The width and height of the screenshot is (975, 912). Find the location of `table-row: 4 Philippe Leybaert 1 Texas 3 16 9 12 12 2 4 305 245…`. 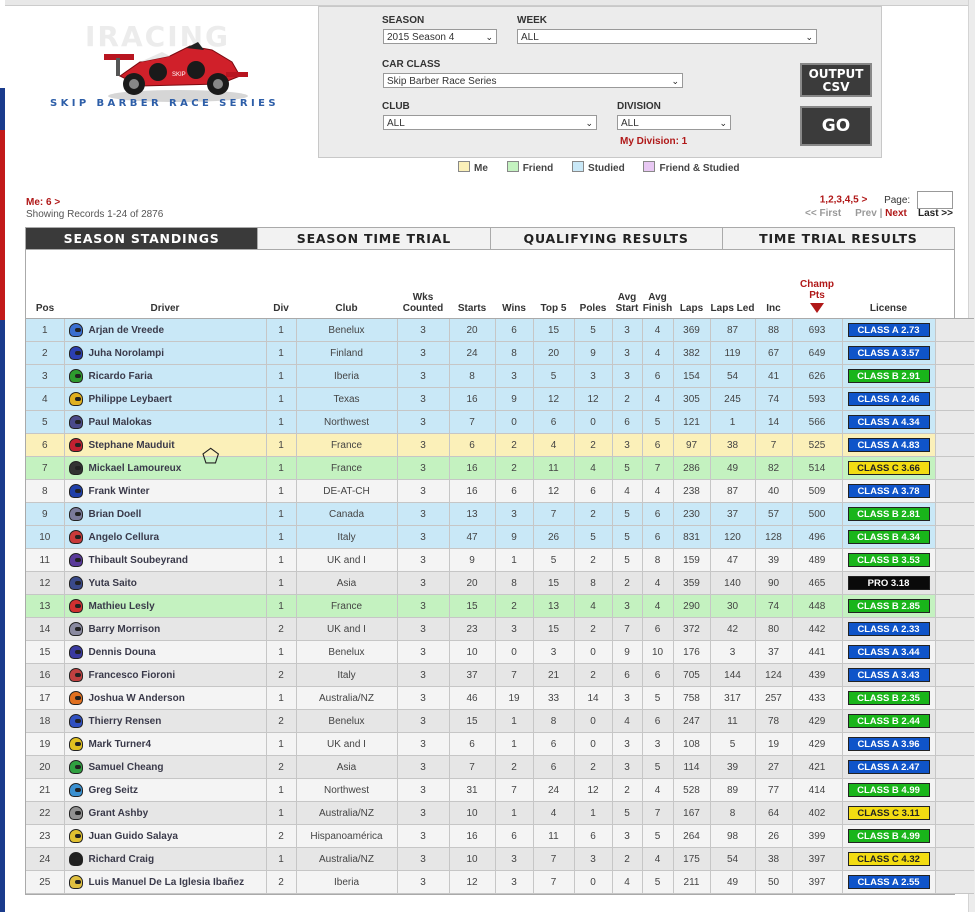

table-row: 4 Philippe Leybaert 1 Texas 3 16 9 12 12 2 4 305 245… is located at coordinates (500, 399).